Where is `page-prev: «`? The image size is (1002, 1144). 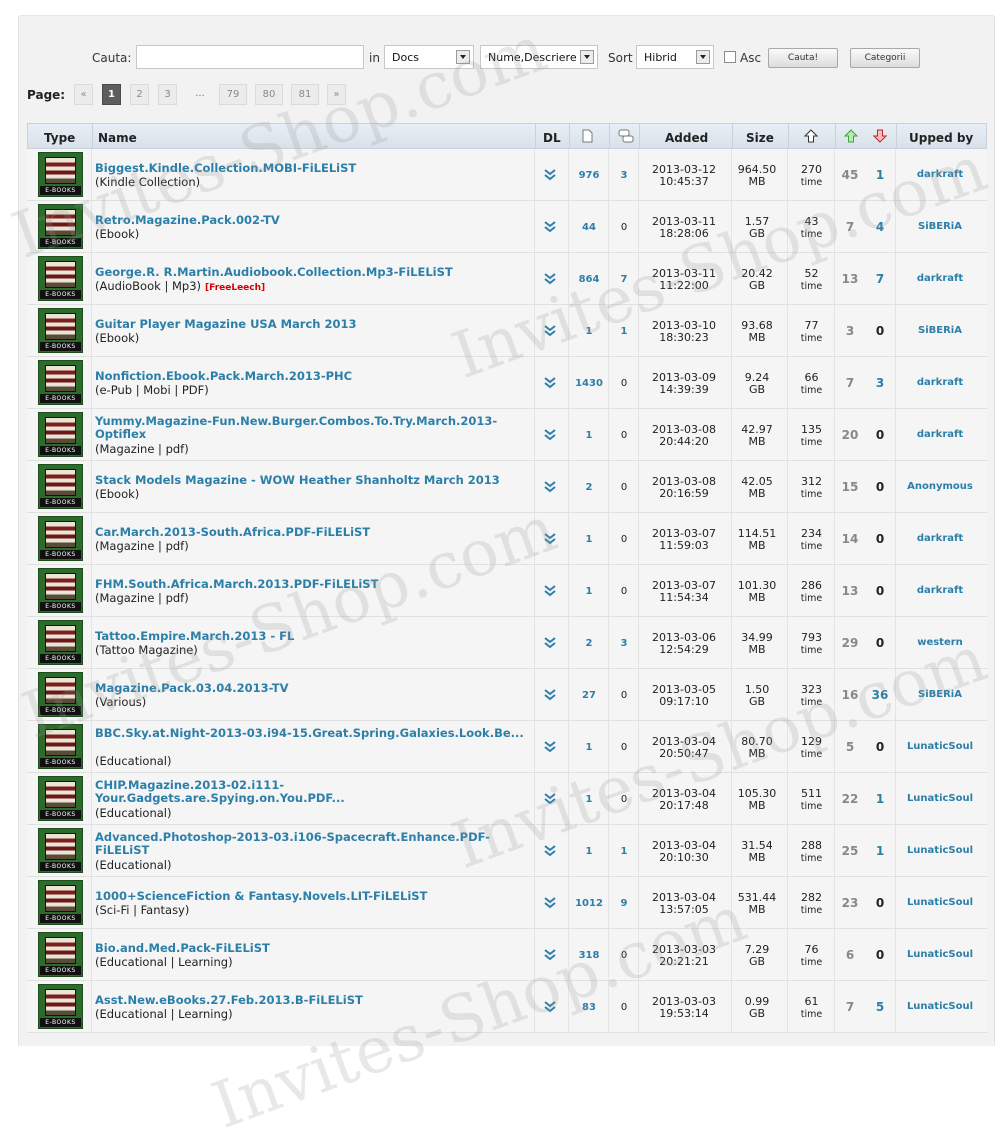 page-prev: « is located at coordinates (83, 94).